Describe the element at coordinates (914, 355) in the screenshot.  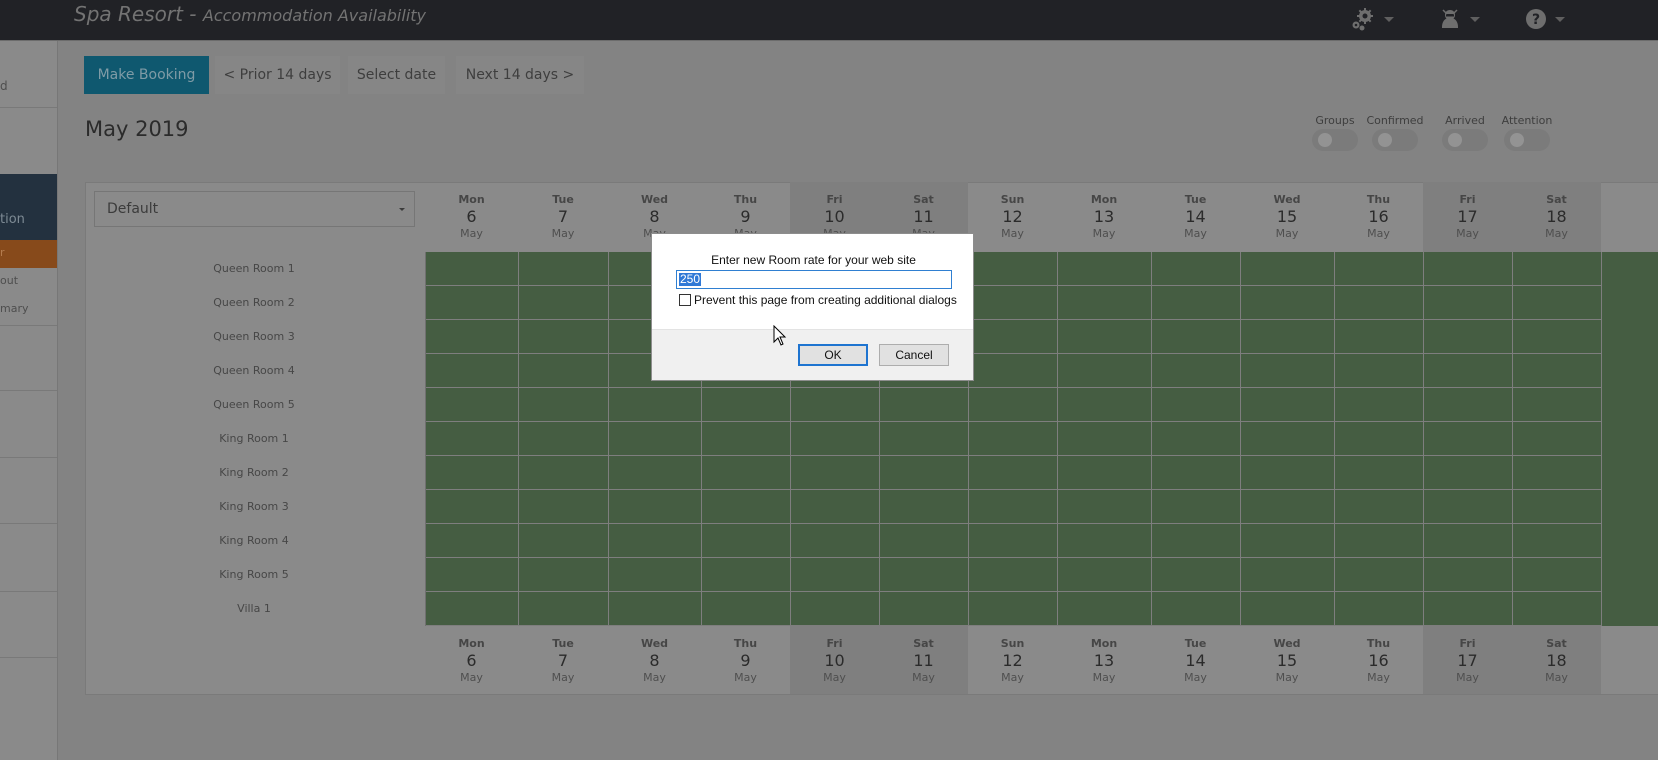
I see `cancel-button: Cancel` at that location.